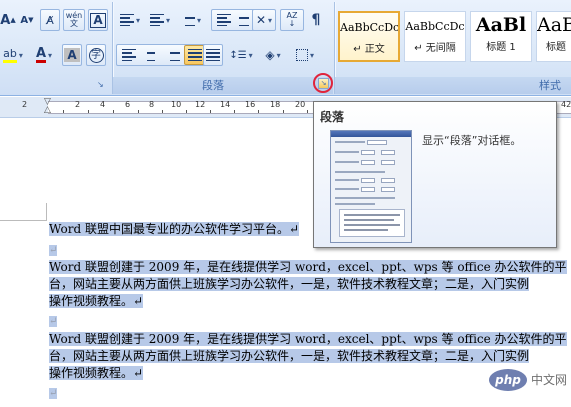 The image size is (571, 407). Describe the element at coordinates (371, 186) in the screenshot. I see `paragraph-dialog-thumbnail` at that location.